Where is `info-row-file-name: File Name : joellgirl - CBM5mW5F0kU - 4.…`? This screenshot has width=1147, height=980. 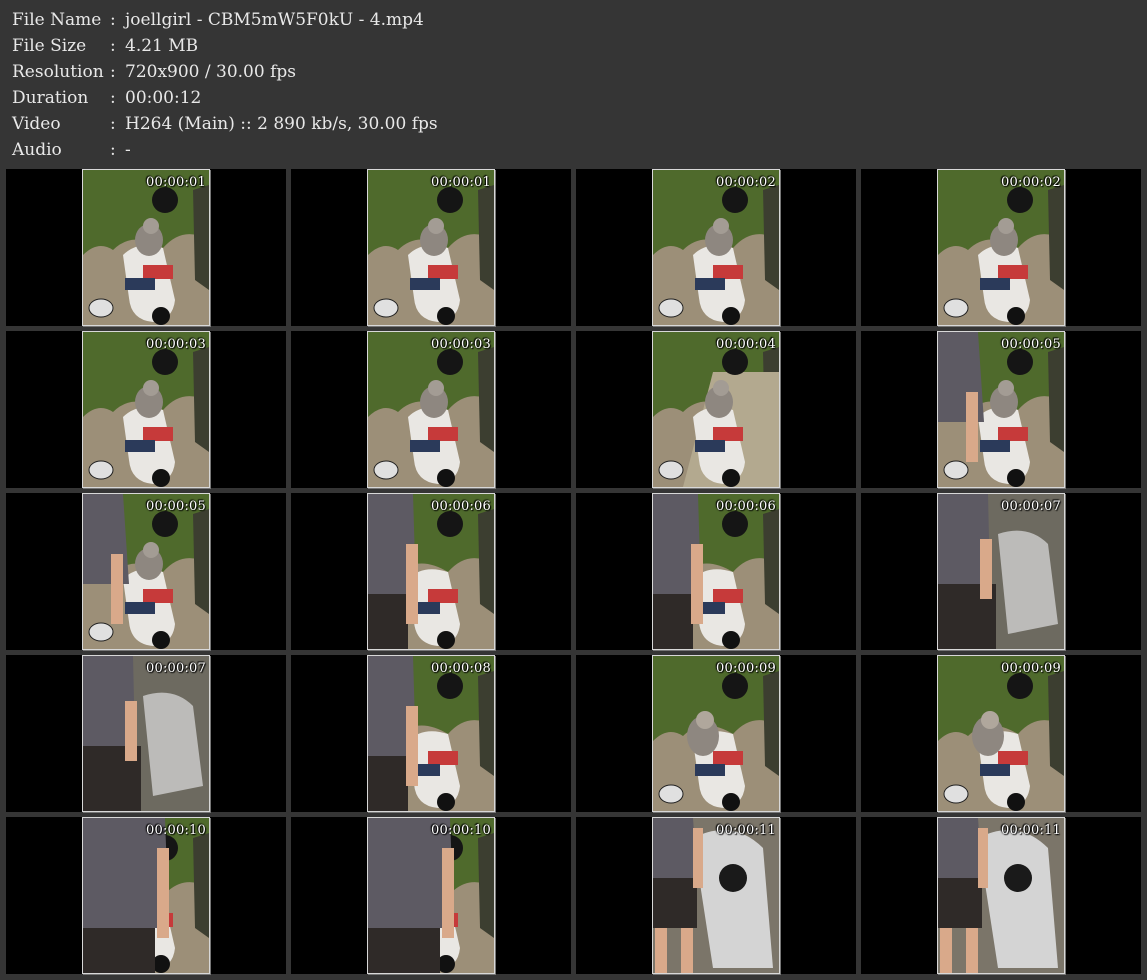 info-row-file-name: File Name : joellgirl - CBM5mW5F0kU - 4.… is located at coordinates (572, 20).